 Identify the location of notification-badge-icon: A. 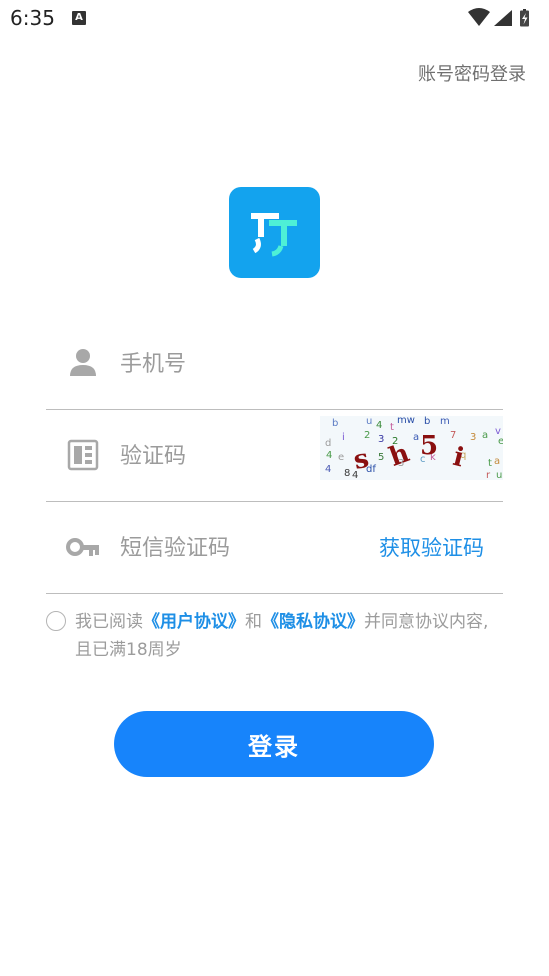
(79, 18).